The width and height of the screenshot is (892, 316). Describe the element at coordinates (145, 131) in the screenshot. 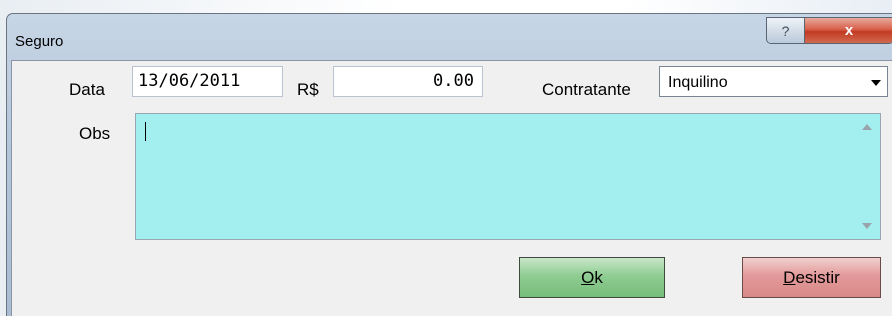

I see `text-caret` at that location.